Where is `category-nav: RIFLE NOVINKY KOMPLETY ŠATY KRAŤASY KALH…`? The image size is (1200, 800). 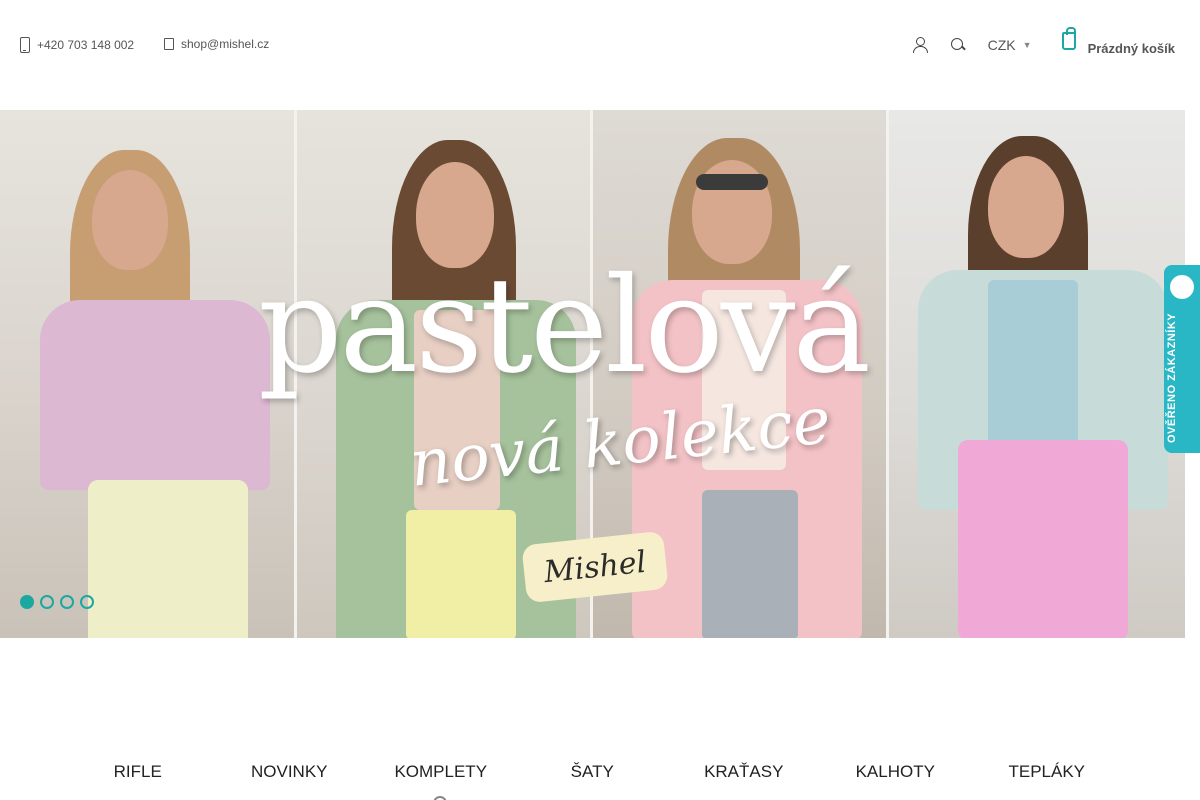
category-nav: RIFLE NOVINKY KOMPLETY ŠATY KRAŤASY KALH… is located at coordinates (599, 772).